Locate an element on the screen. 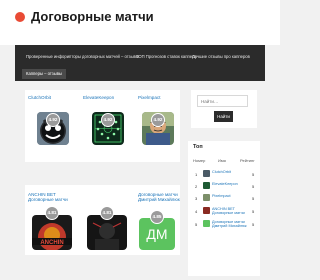 The image size is (320, 280). table-row: 5 Договорные матчи Дмитрий Михайлюк 5 is located at coordinates (222, 224).